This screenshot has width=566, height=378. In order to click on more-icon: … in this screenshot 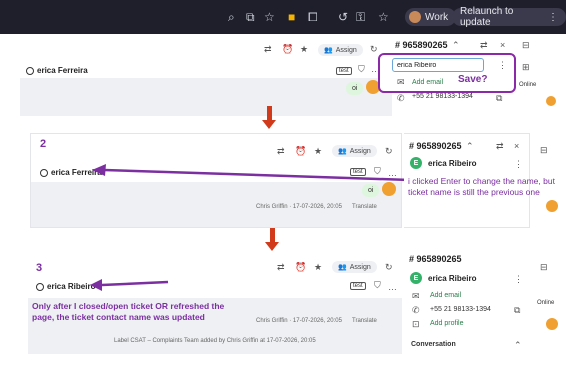, I will do `click(392, 287)`.